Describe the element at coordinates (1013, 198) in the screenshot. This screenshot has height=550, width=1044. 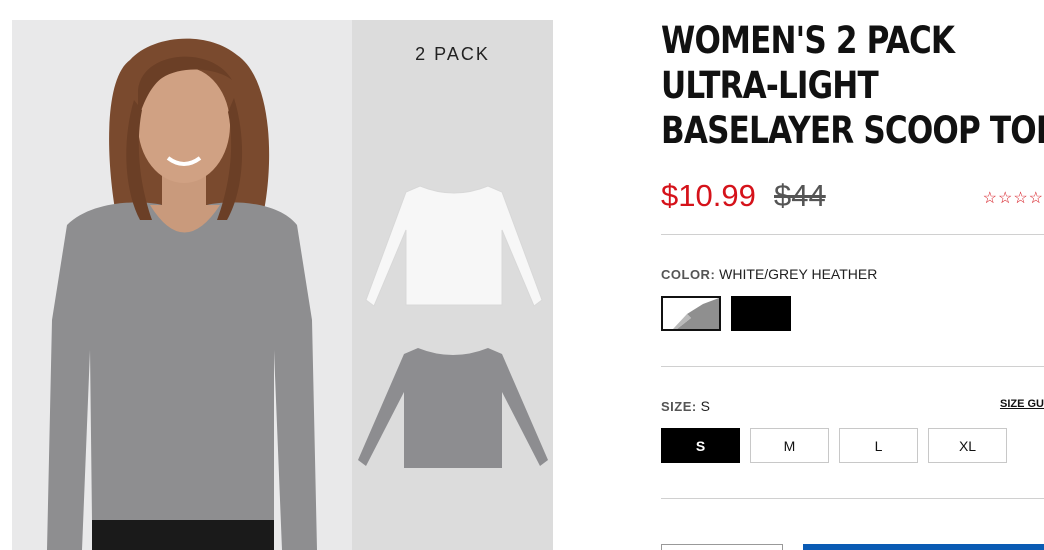
I see `rating-stars-icon: ☆☆☆☆` at that location.